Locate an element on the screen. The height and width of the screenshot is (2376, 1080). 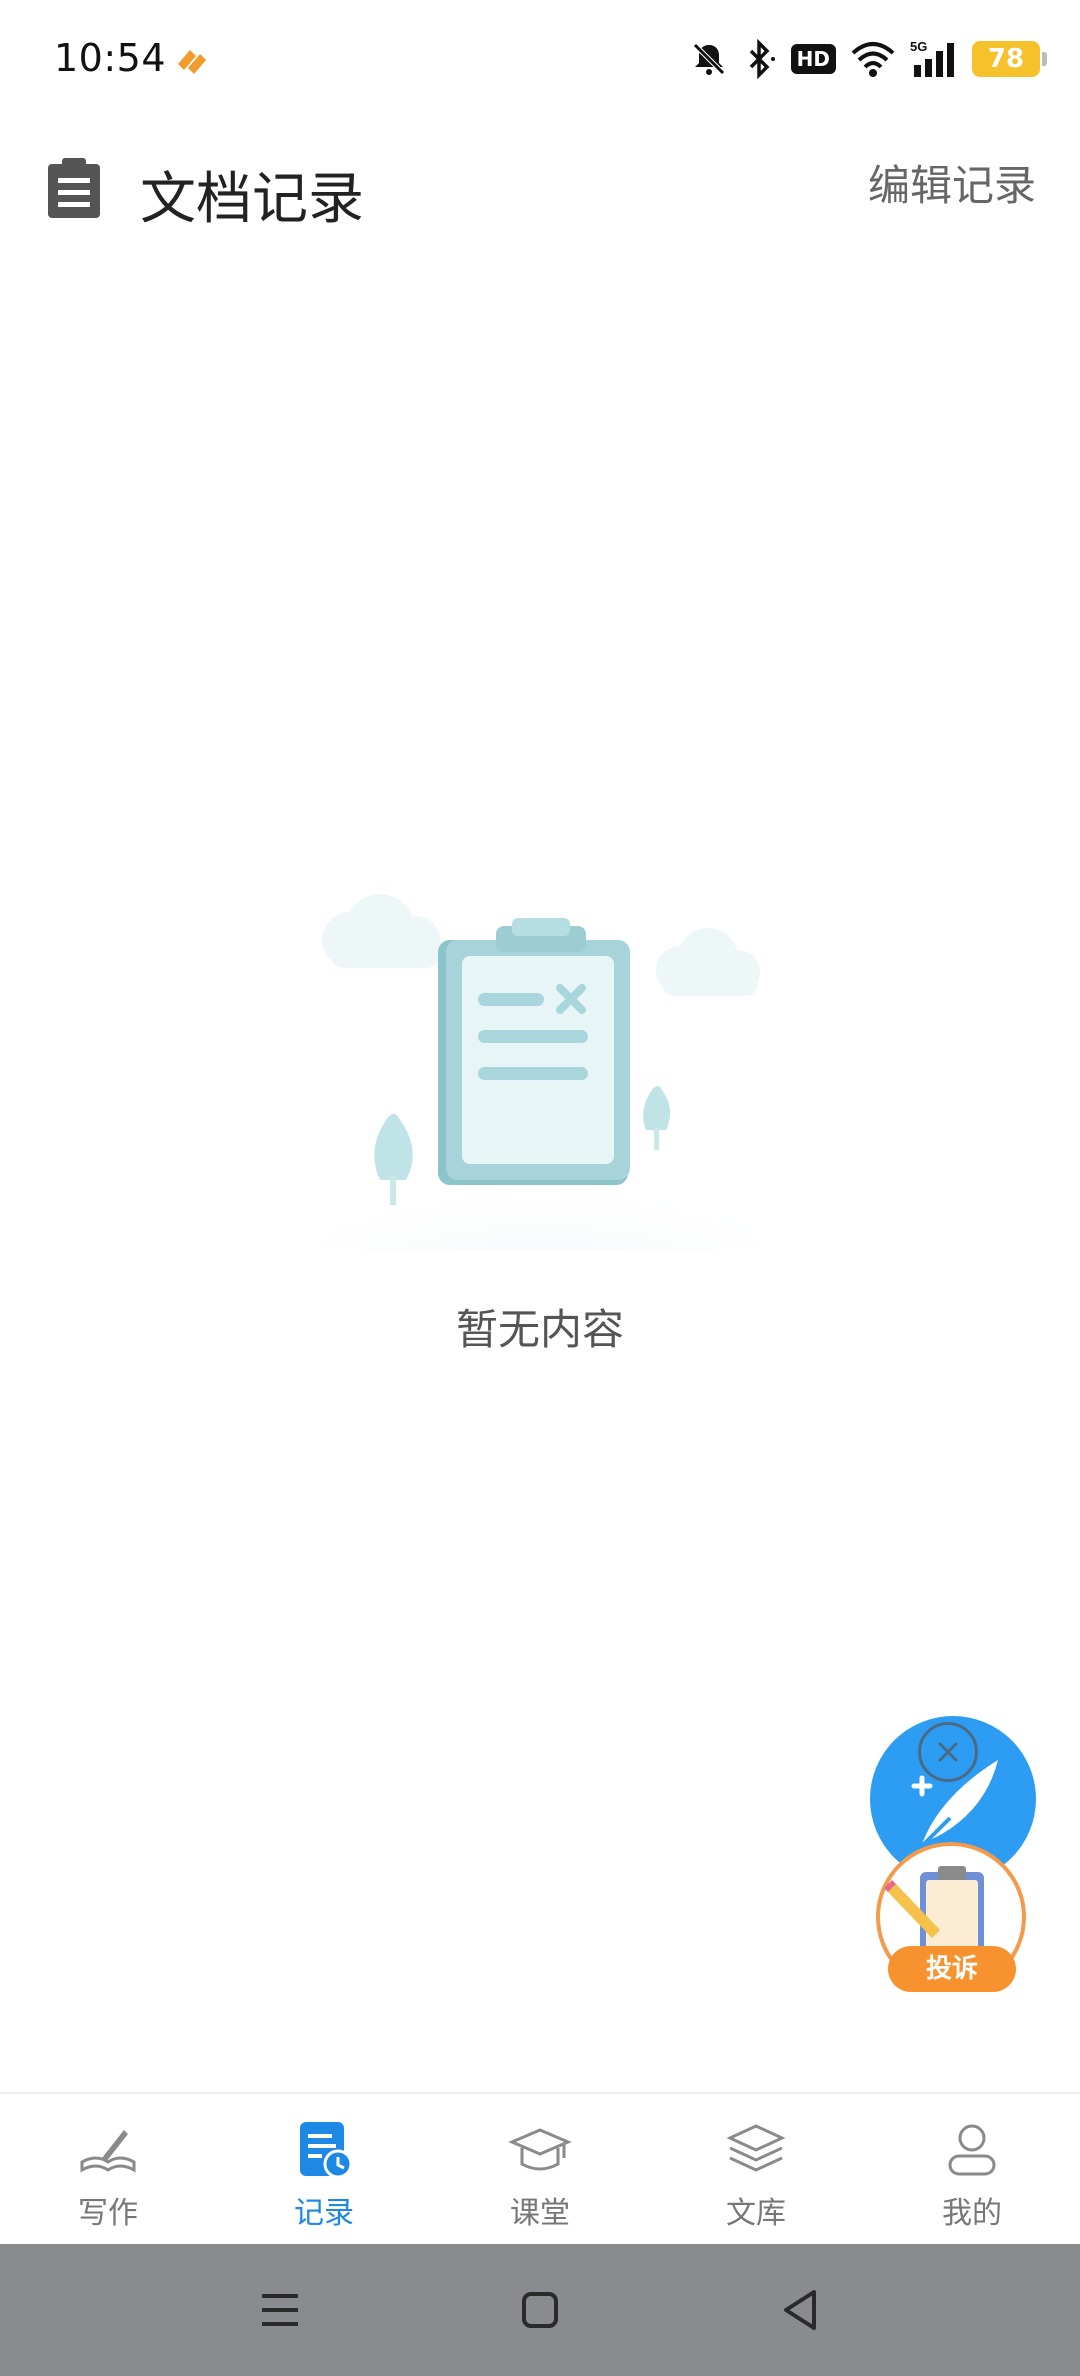
nav-item-records: 记录 is located at coordinates (324, 2169).